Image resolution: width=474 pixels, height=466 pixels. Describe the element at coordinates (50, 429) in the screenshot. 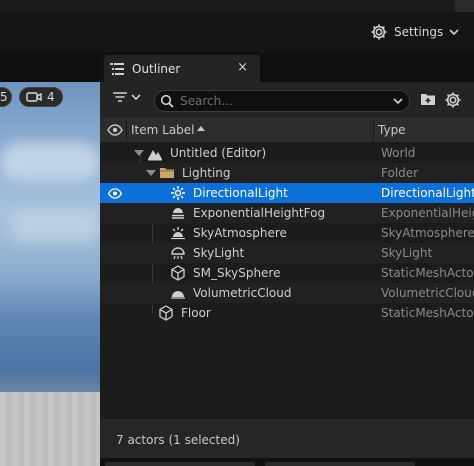

I see `floor-surface` at that location.